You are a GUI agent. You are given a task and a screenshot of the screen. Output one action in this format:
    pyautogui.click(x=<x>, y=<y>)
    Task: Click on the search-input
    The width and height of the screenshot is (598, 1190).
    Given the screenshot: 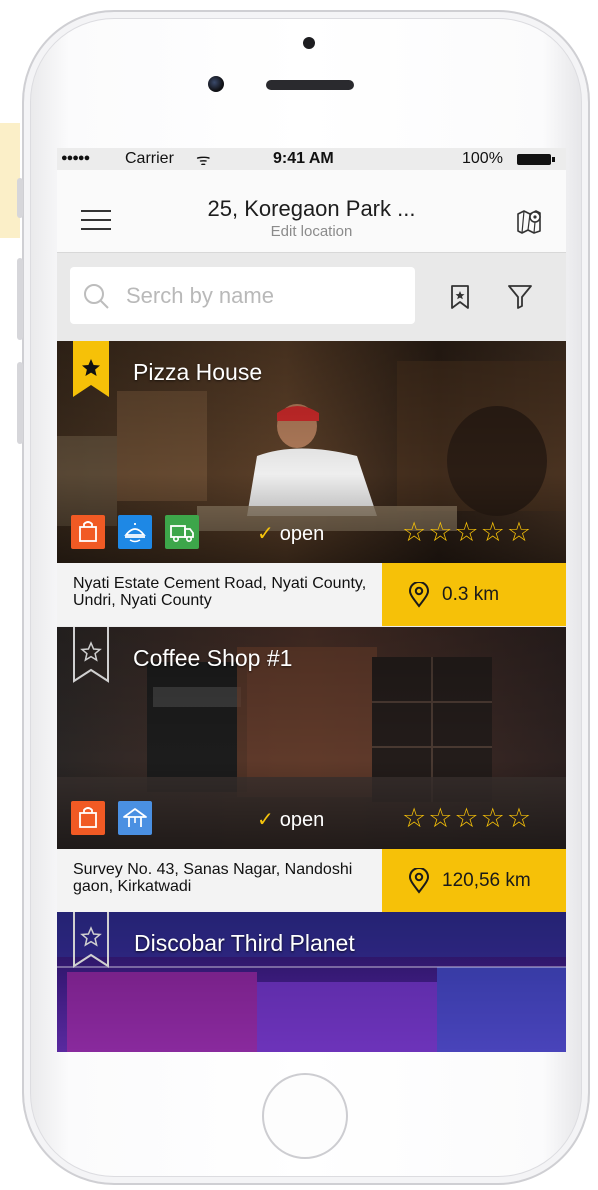 What is the action you would take?
    pyautogui.click(x=266, y=296)
    